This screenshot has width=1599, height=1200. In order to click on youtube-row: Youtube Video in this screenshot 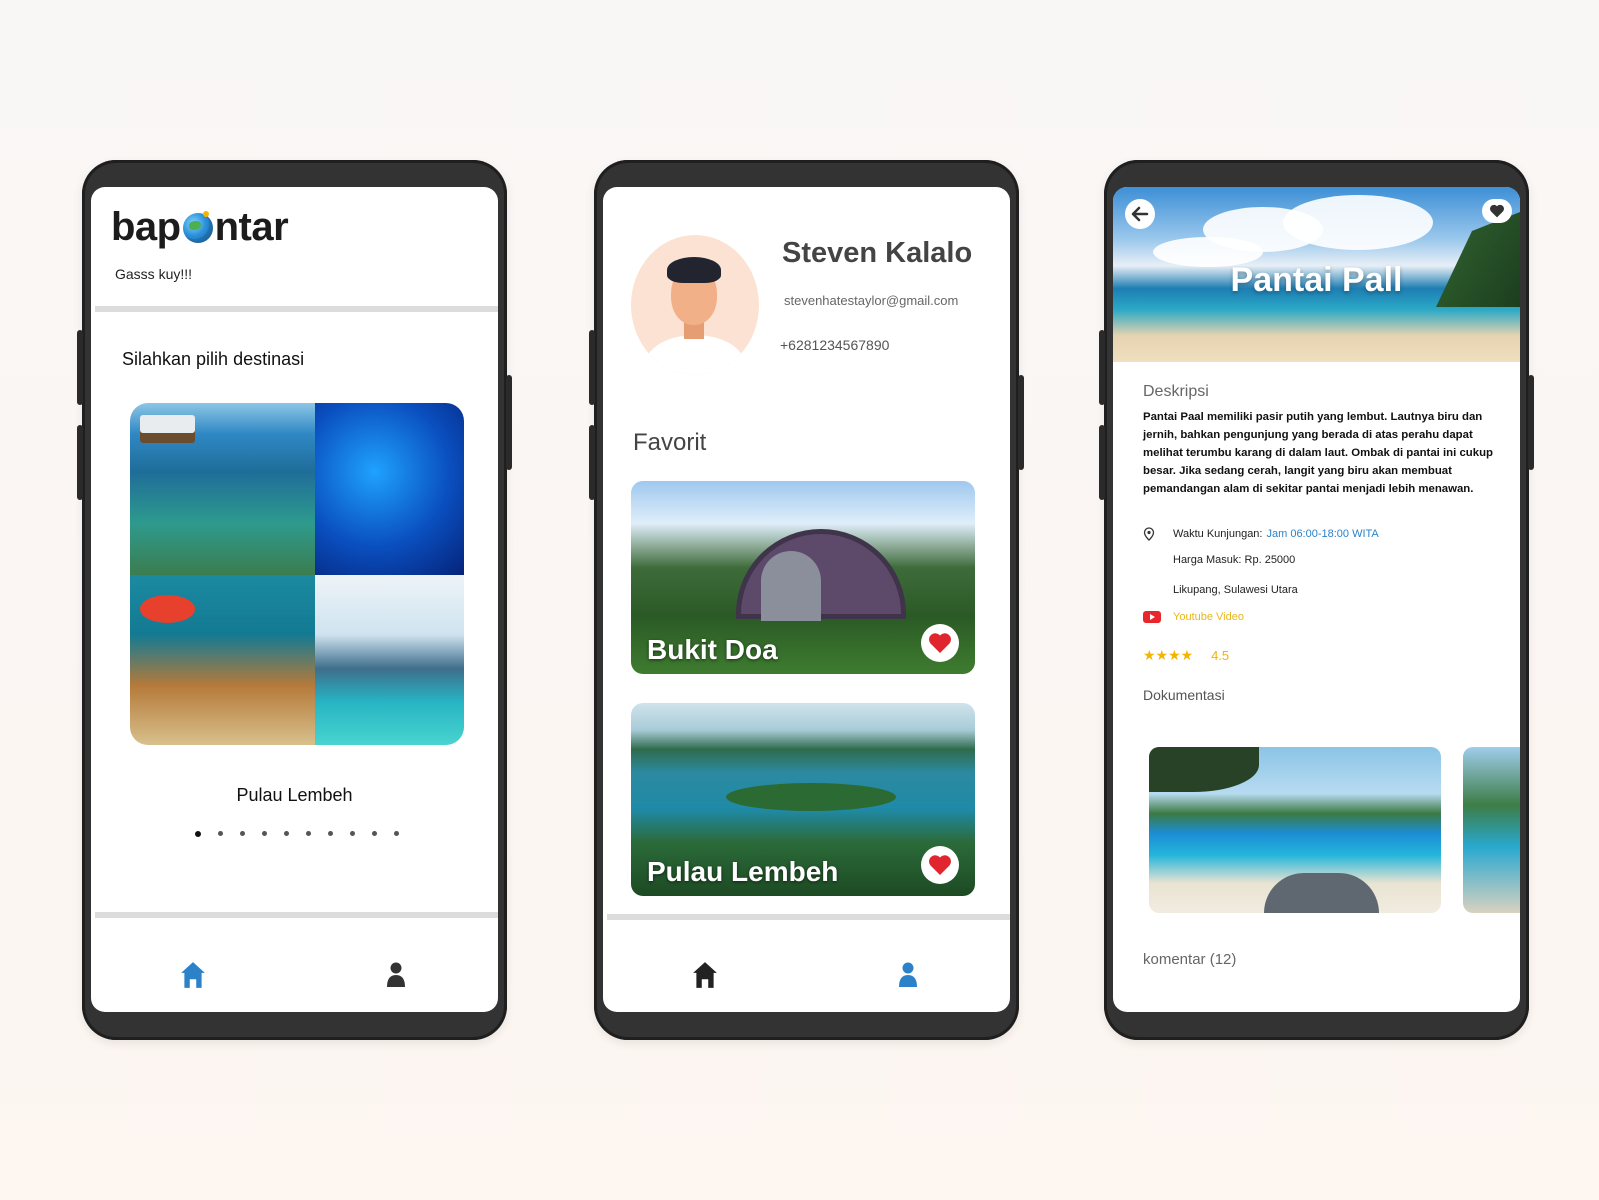, I will do `click(1193, 617)`.